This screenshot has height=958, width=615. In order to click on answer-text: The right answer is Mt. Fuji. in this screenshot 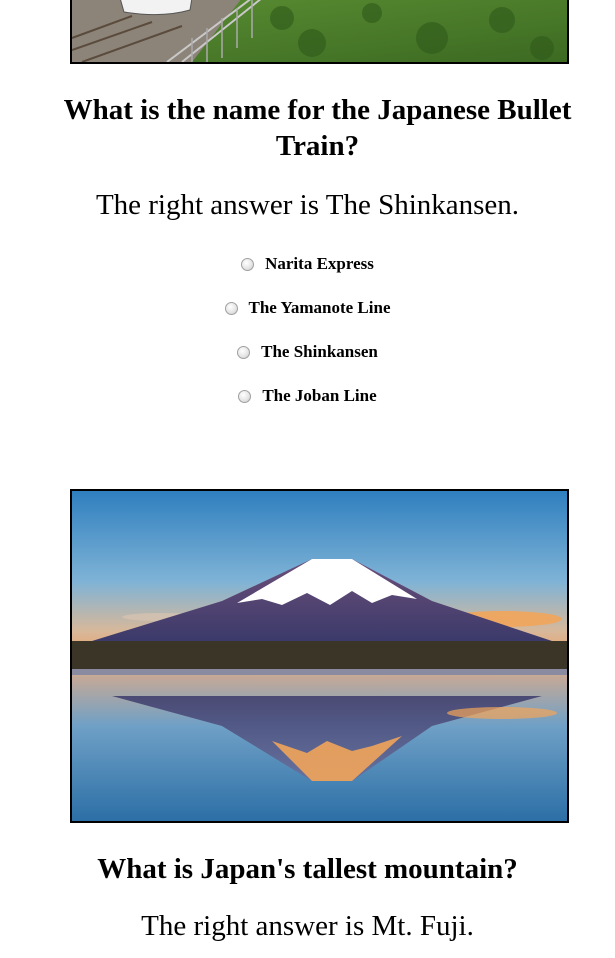, I will do `click(307, 926)`.